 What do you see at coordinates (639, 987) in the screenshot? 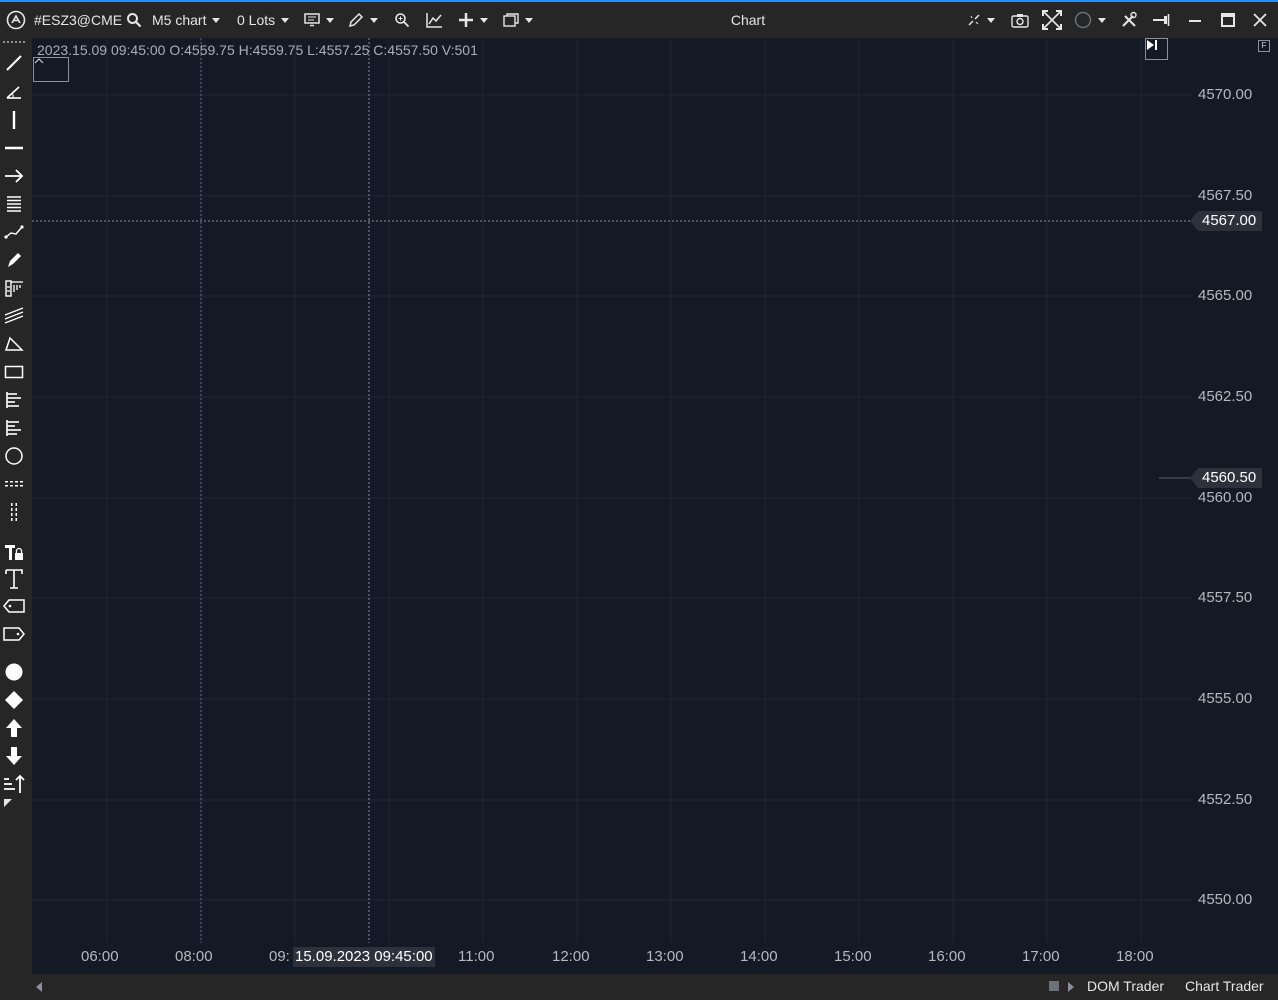
I see `bottom-bar: DOM Trader Chart Trader` at bounding box center [639, 987].